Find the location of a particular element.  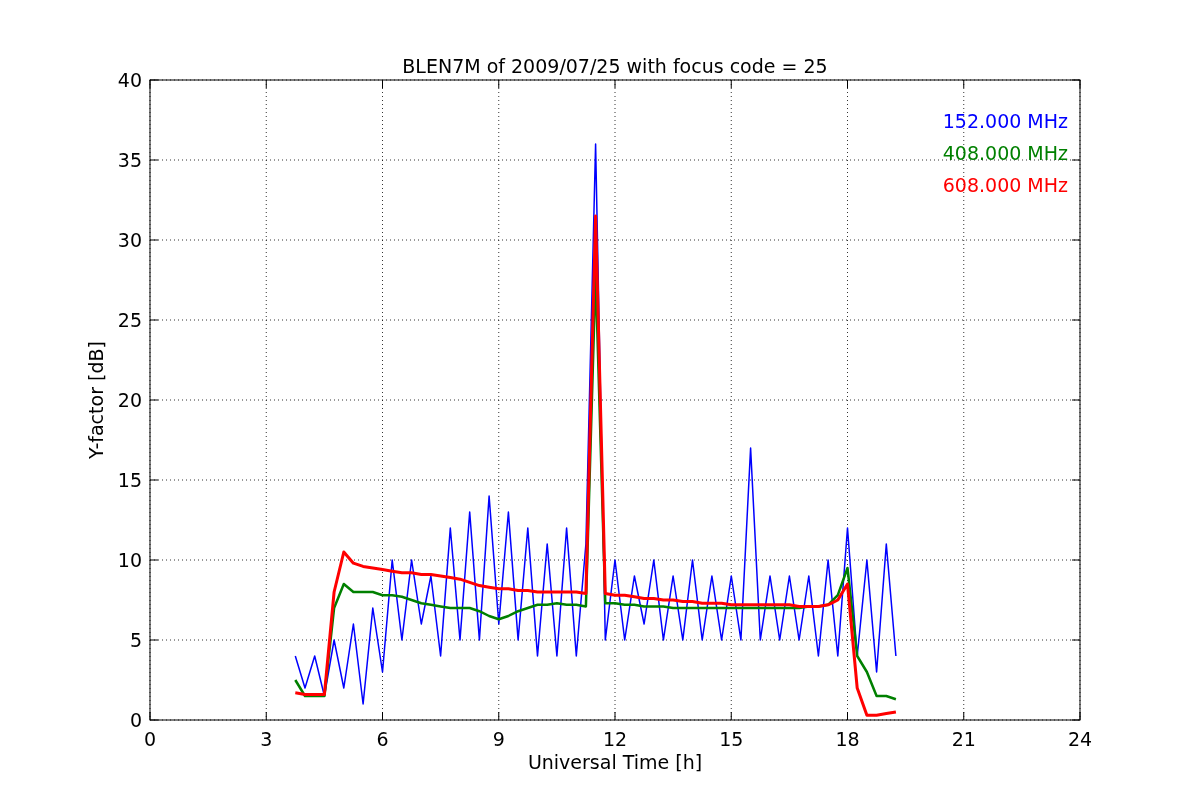

tick-label: 25 is located at coordinates (129, 320).